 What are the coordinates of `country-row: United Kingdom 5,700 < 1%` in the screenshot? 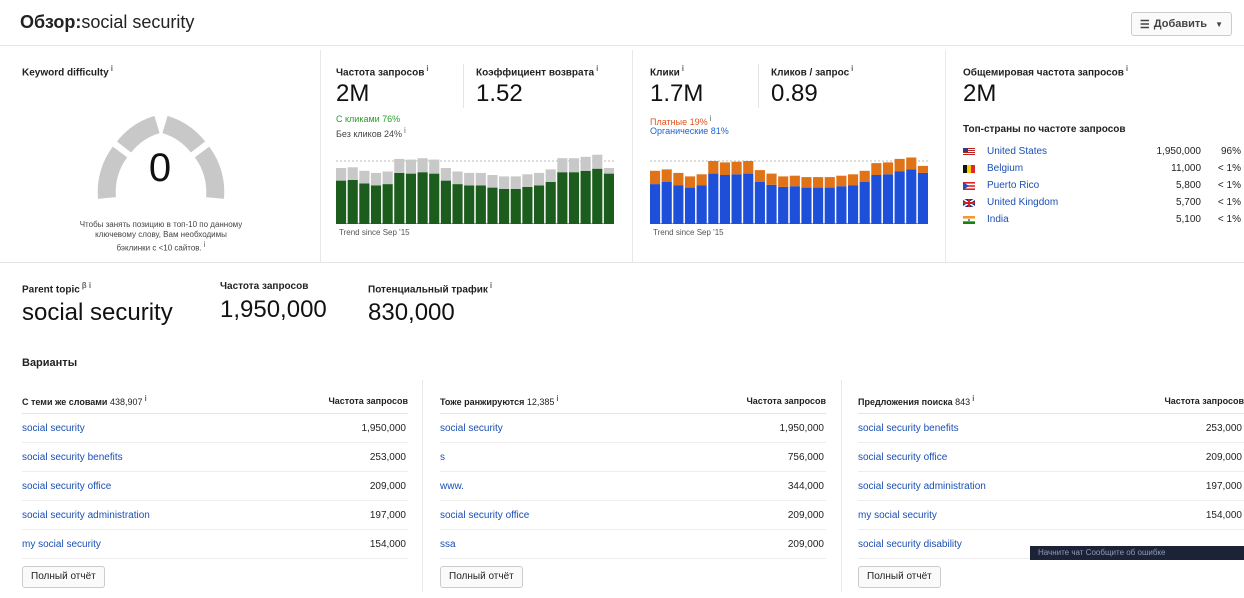 It's located at (1103, 204).